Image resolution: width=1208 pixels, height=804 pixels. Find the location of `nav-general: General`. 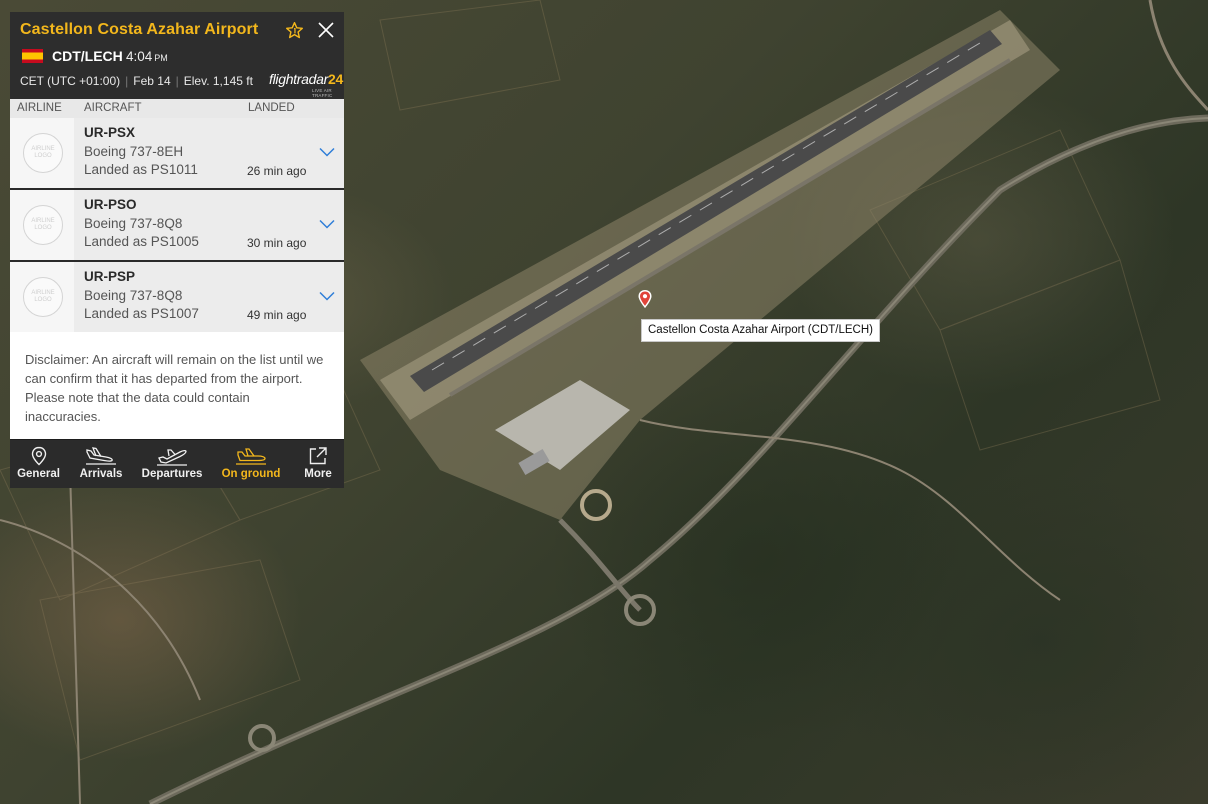

nav-general: General is located at coordinates (38, 464).